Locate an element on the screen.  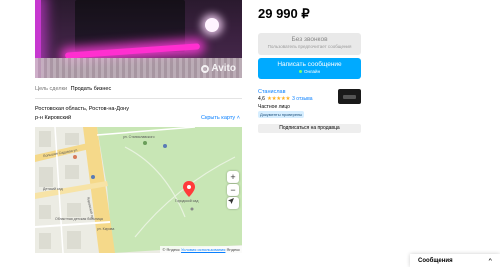
photo-bed is located at coordinates (130, 26).